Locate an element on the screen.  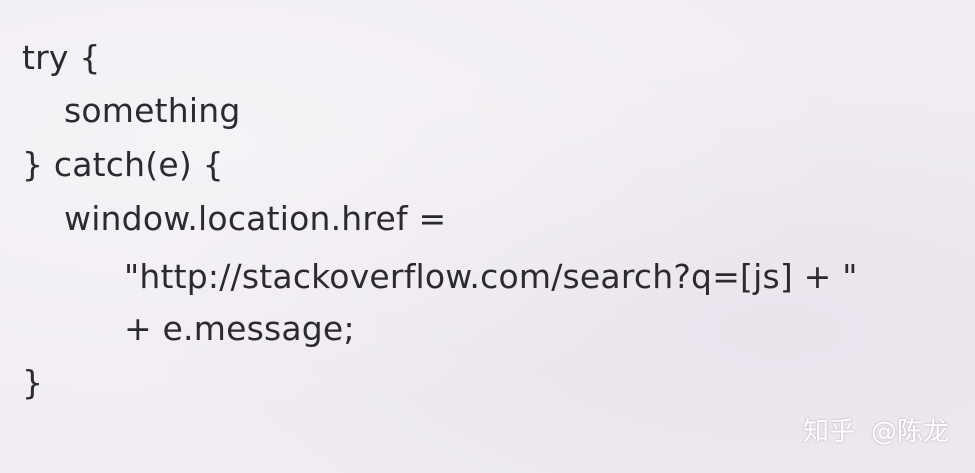
code-line-closing-brace: } is located at coordinates (33, 382).